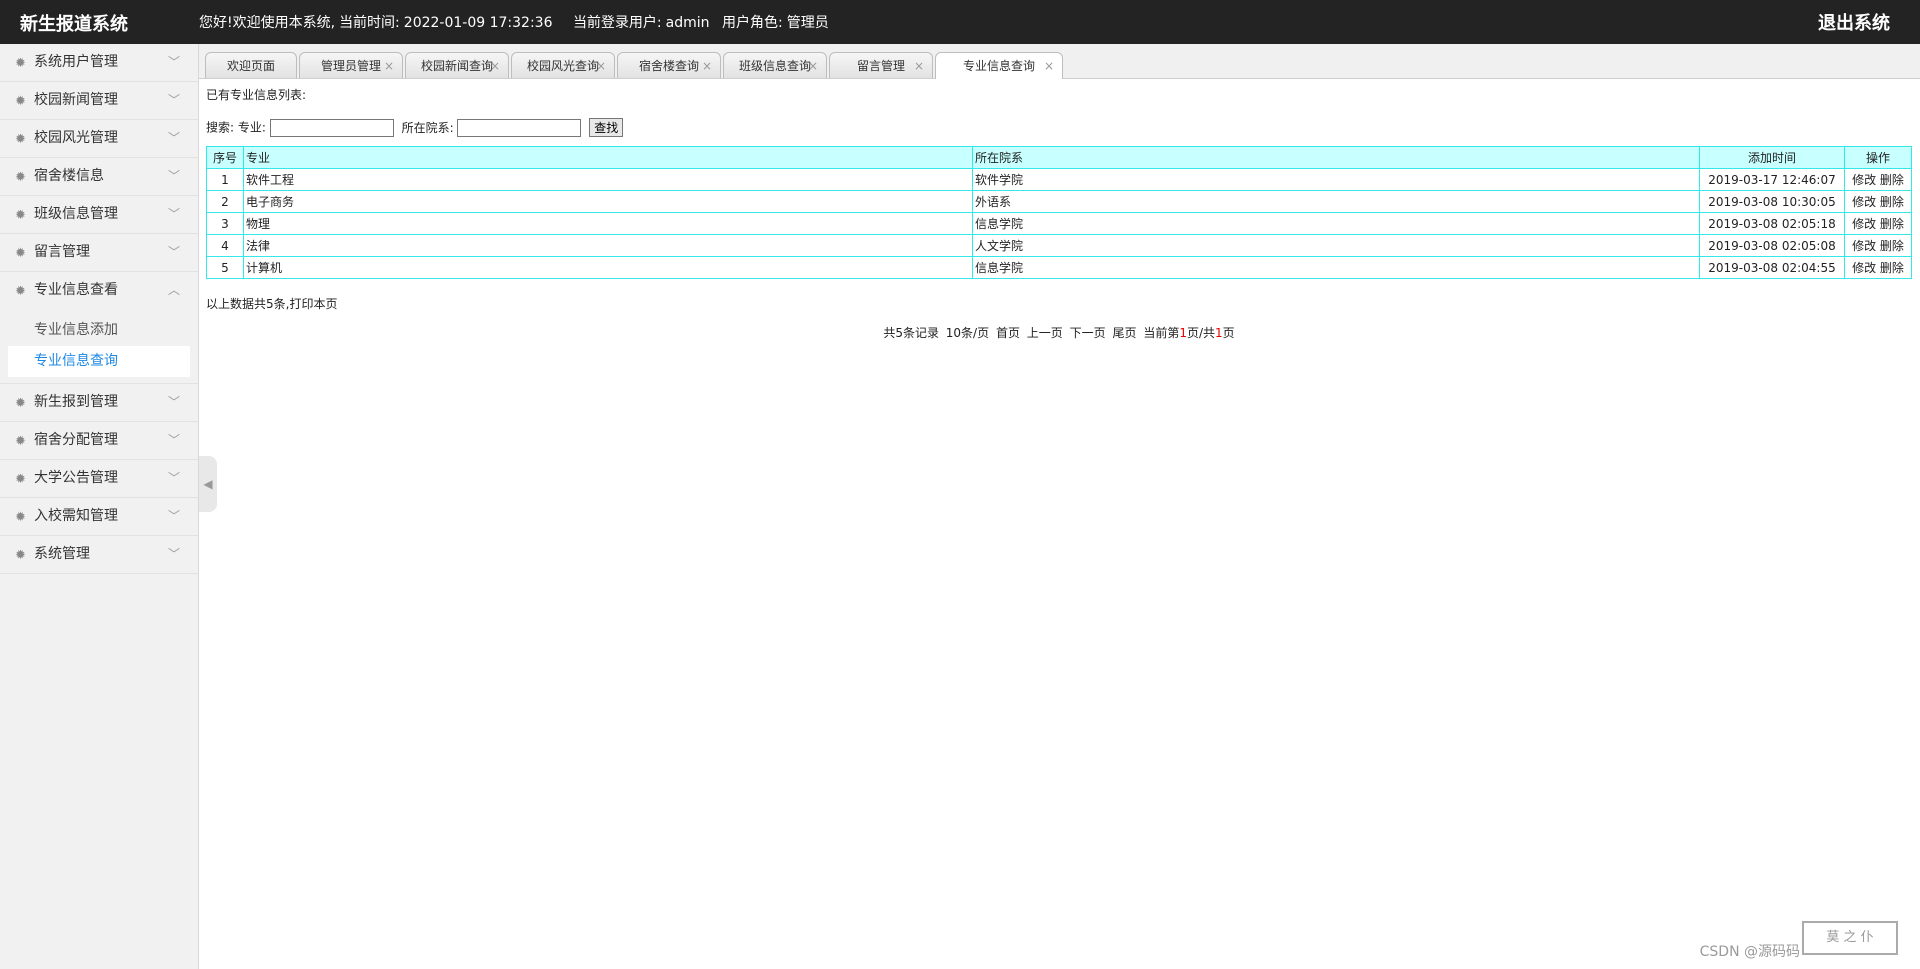 This screenshot has width=1920, height=969. What do you see at coordinates (99, 215) in the screenshot?
I see `sidebar-item-class-info: ✹ 班级信息管理 ﹀` at bounding box center [99, 215].